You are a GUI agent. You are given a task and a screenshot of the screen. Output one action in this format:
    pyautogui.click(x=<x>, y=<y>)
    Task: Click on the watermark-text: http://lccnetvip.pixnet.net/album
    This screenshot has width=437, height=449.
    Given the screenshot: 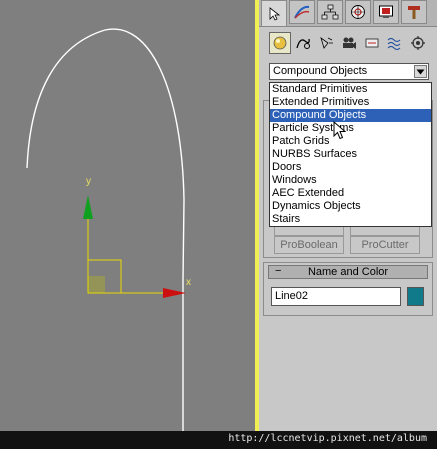 What is the action you would take?
    pyautogui.click(x=327, y=438)
    